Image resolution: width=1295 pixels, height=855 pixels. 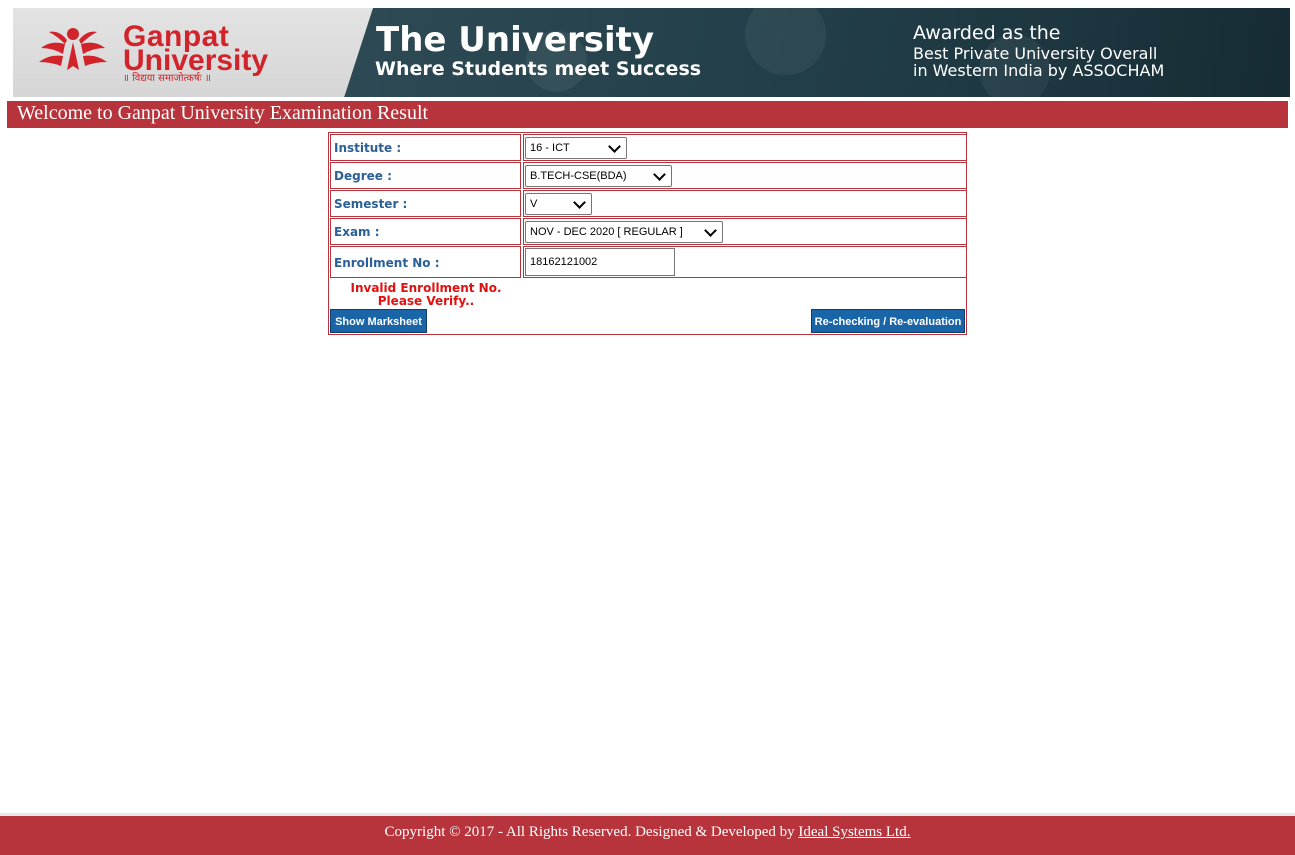 What do you see at coordinates (425, 231) in the screenshot?
I see `exam-label: Exam :` at bounding box center [425, 231].